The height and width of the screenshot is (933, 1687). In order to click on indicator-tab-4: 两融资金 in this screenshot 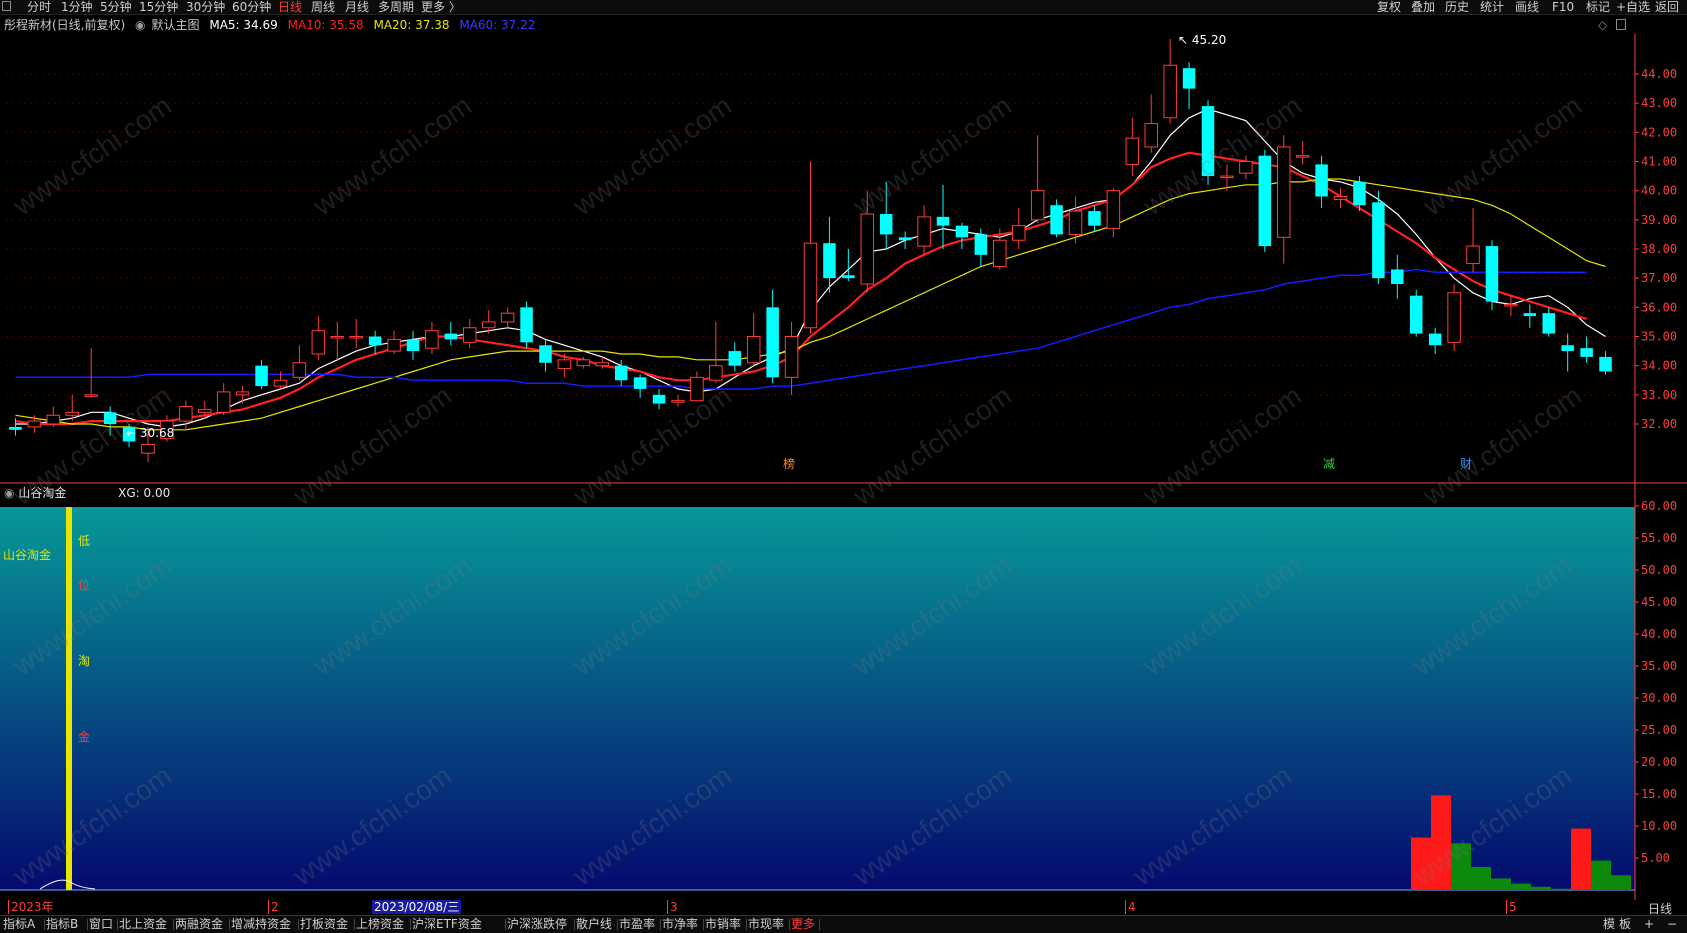, I will do `click(199, 924)`.